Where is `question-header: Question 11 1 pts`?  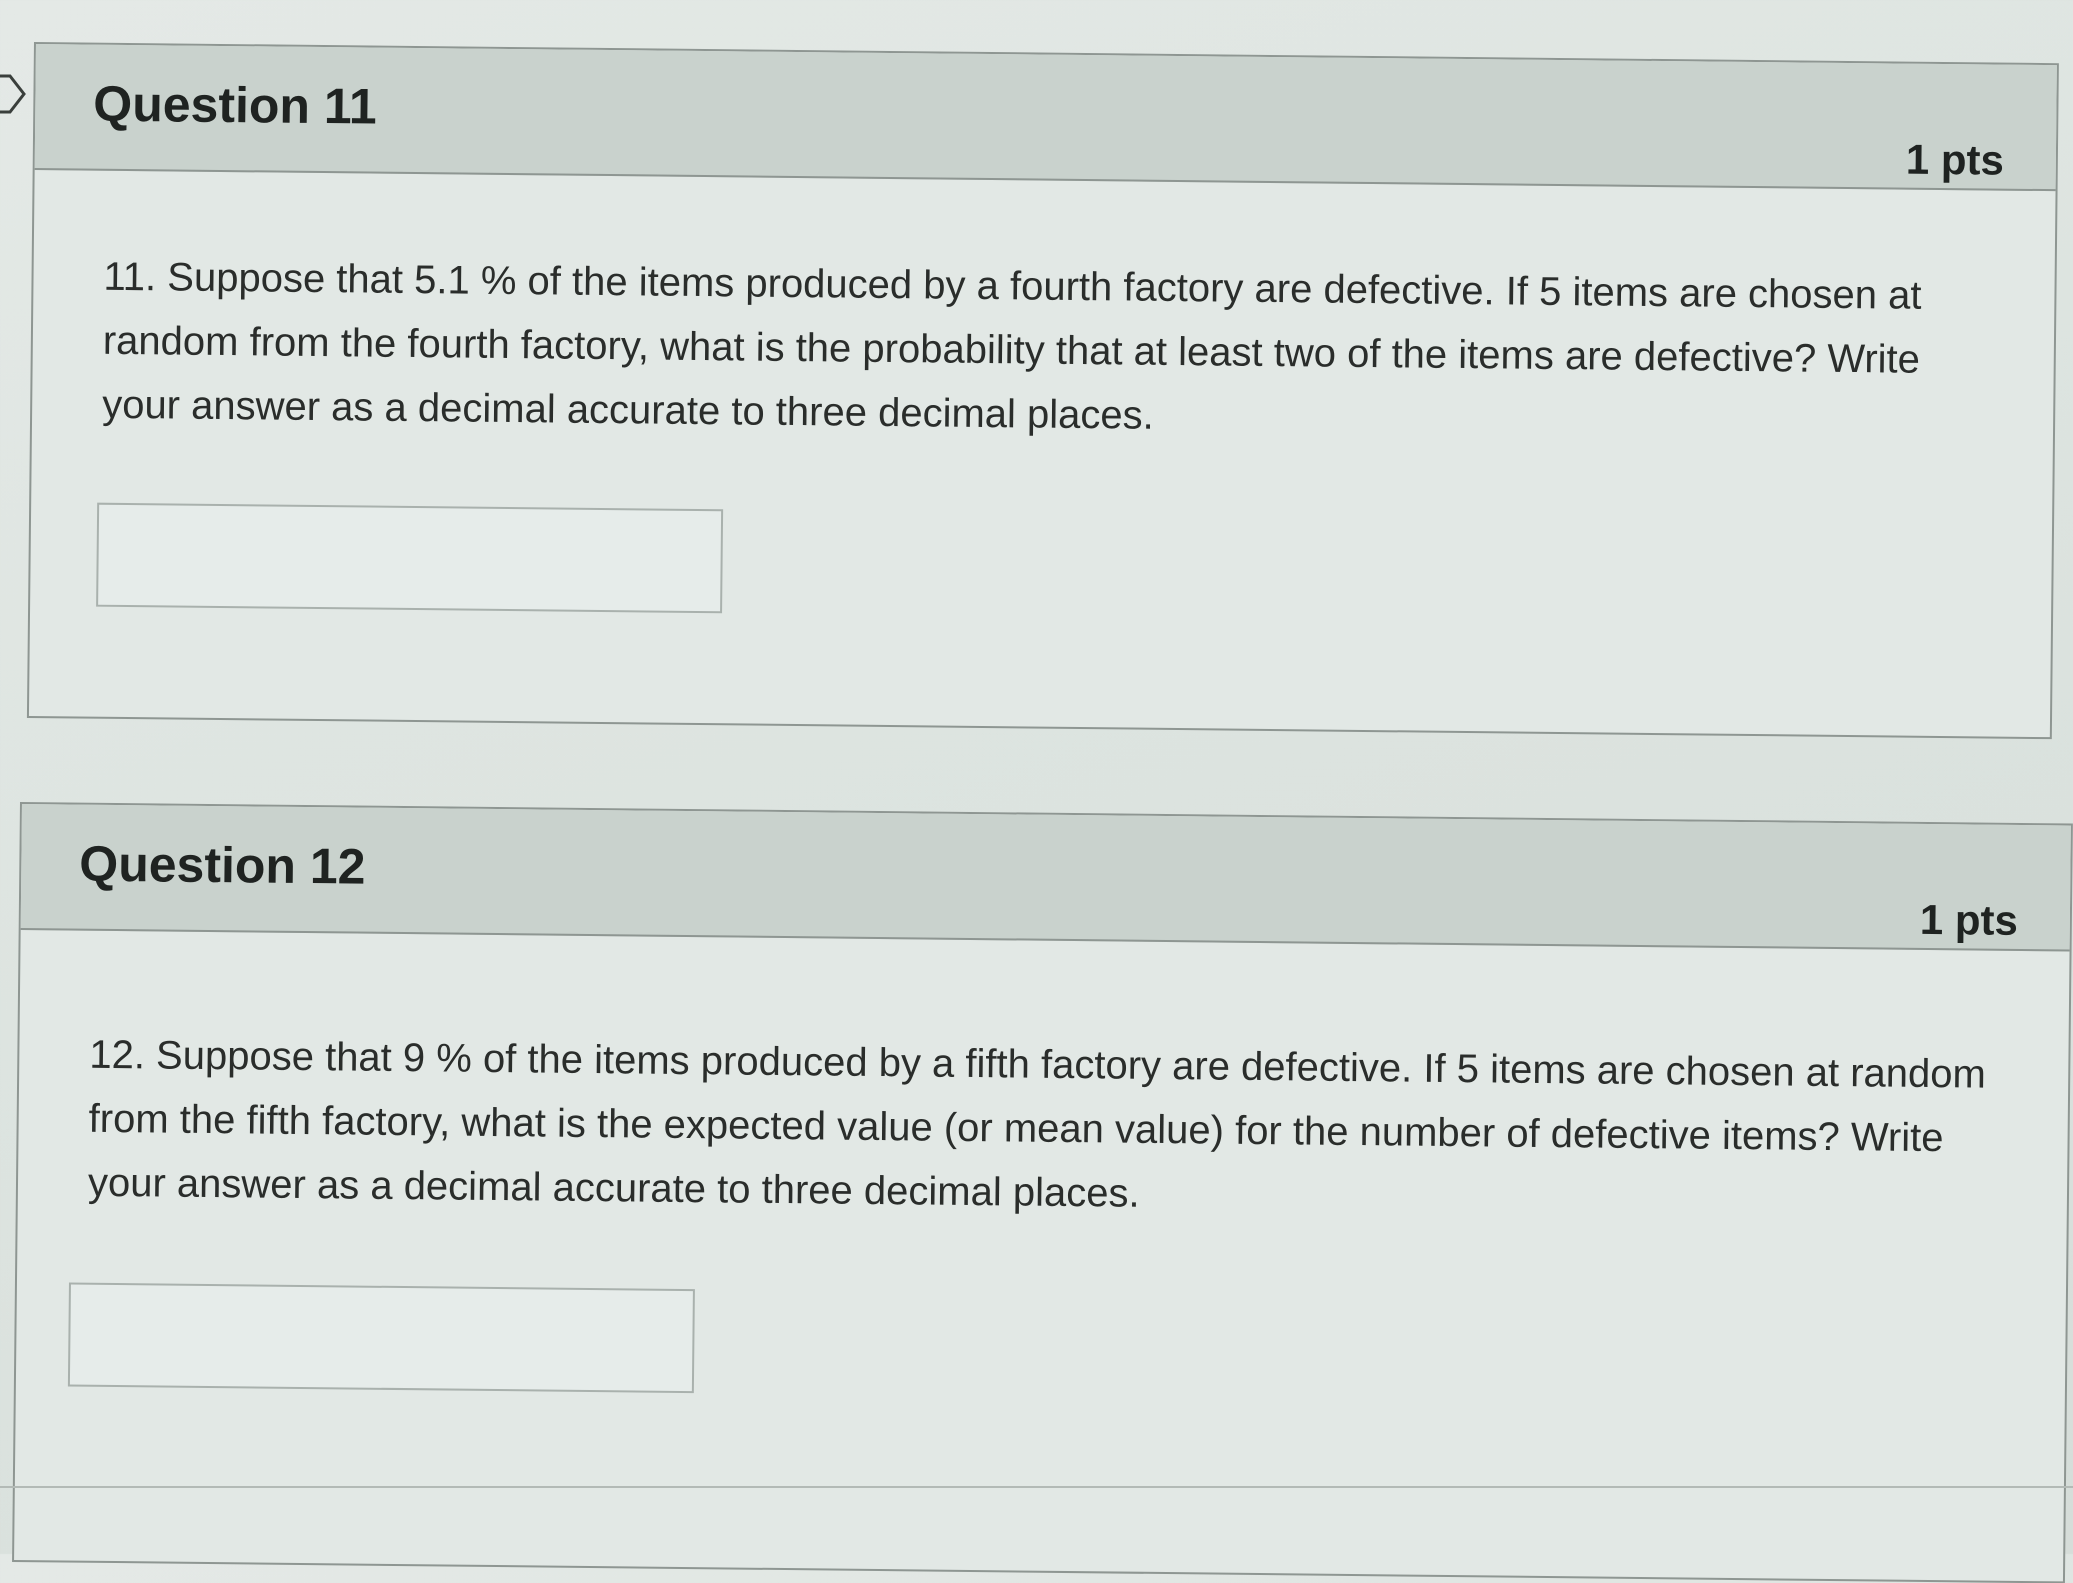 question-header: Question 11 1 pts is located at coordinates (1045, 118).